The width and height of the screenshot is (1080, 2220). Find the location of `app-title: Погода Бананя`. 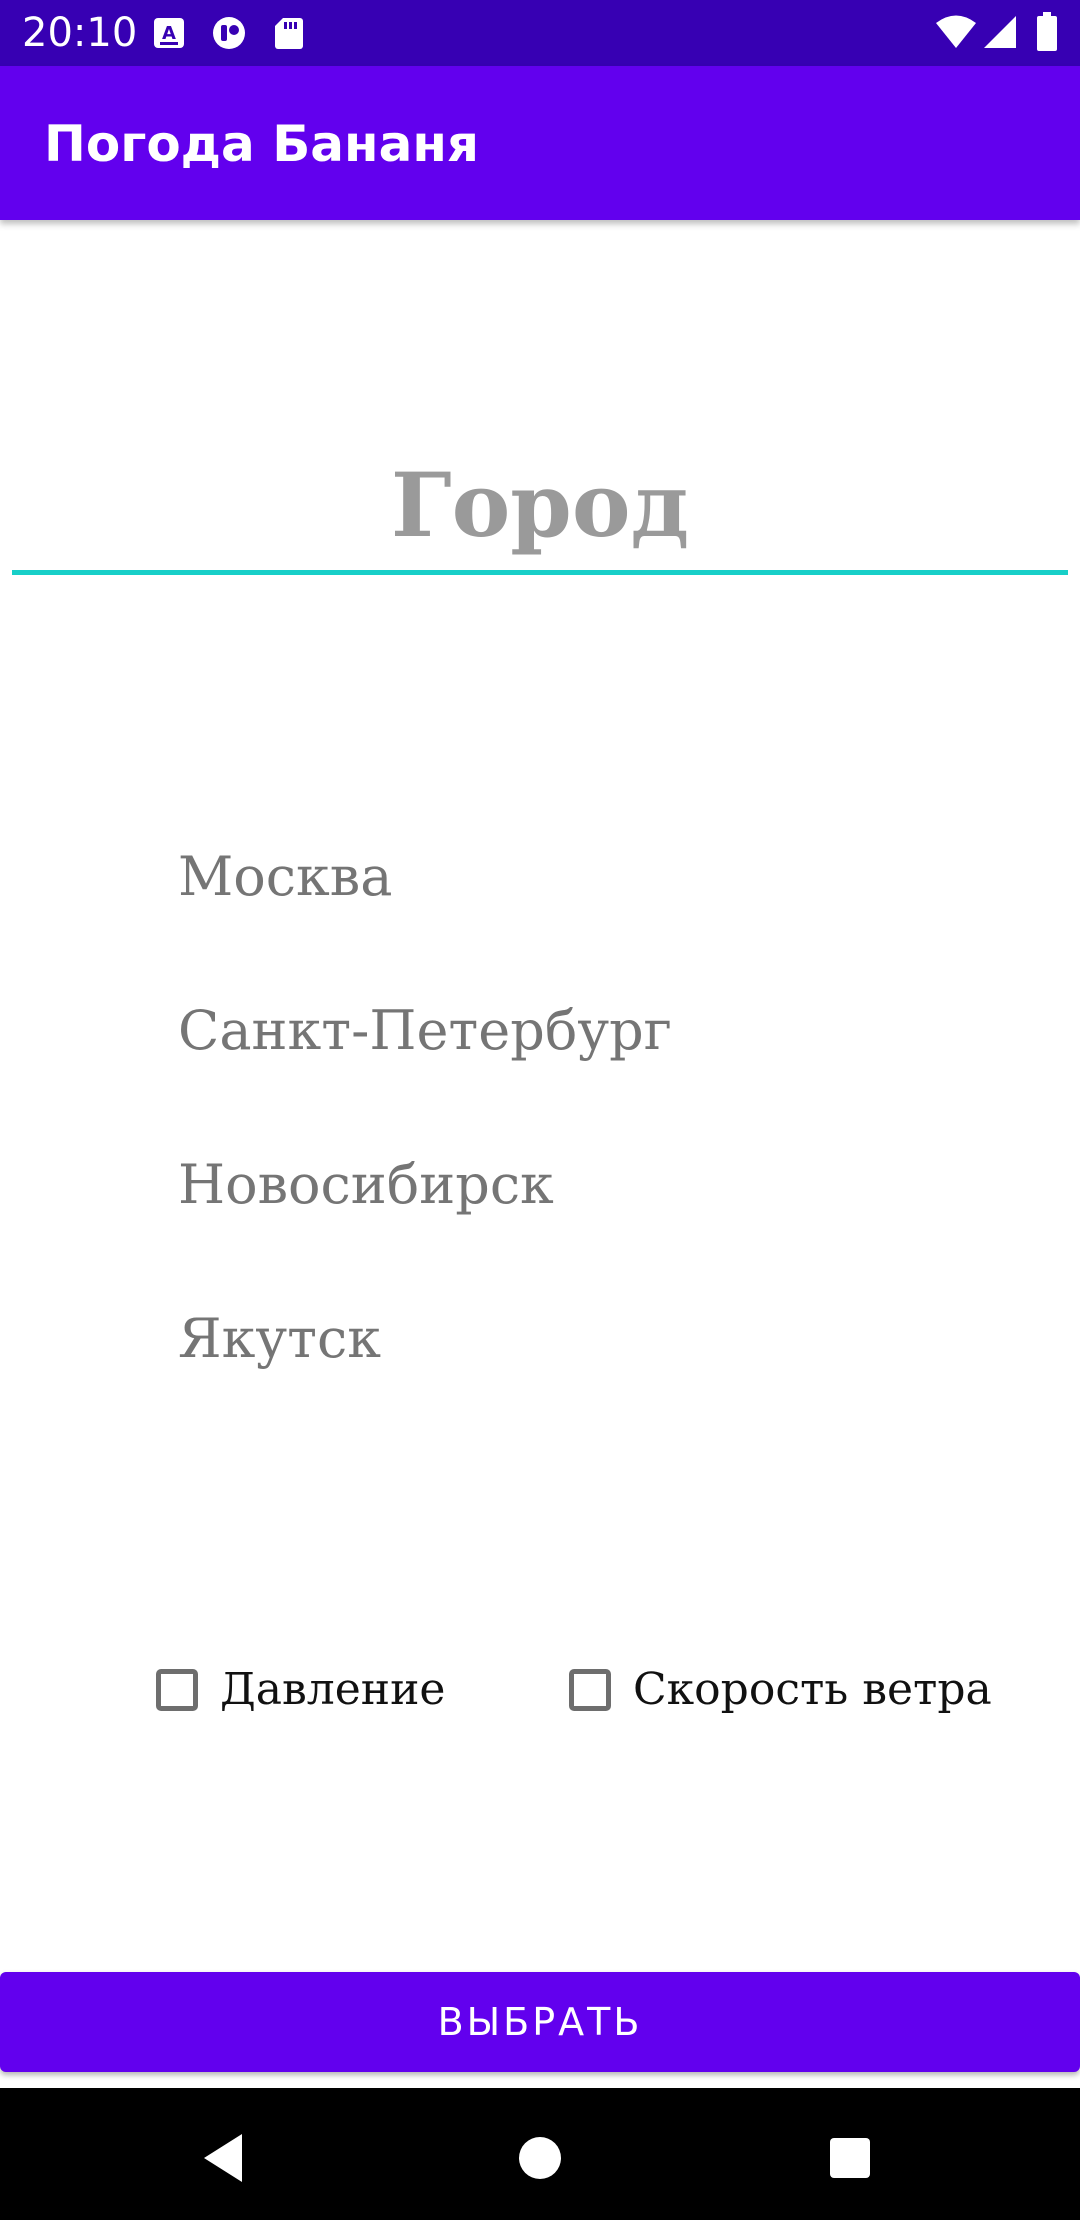

app-title: Погода Бананя is located at coordinates (261, 144).